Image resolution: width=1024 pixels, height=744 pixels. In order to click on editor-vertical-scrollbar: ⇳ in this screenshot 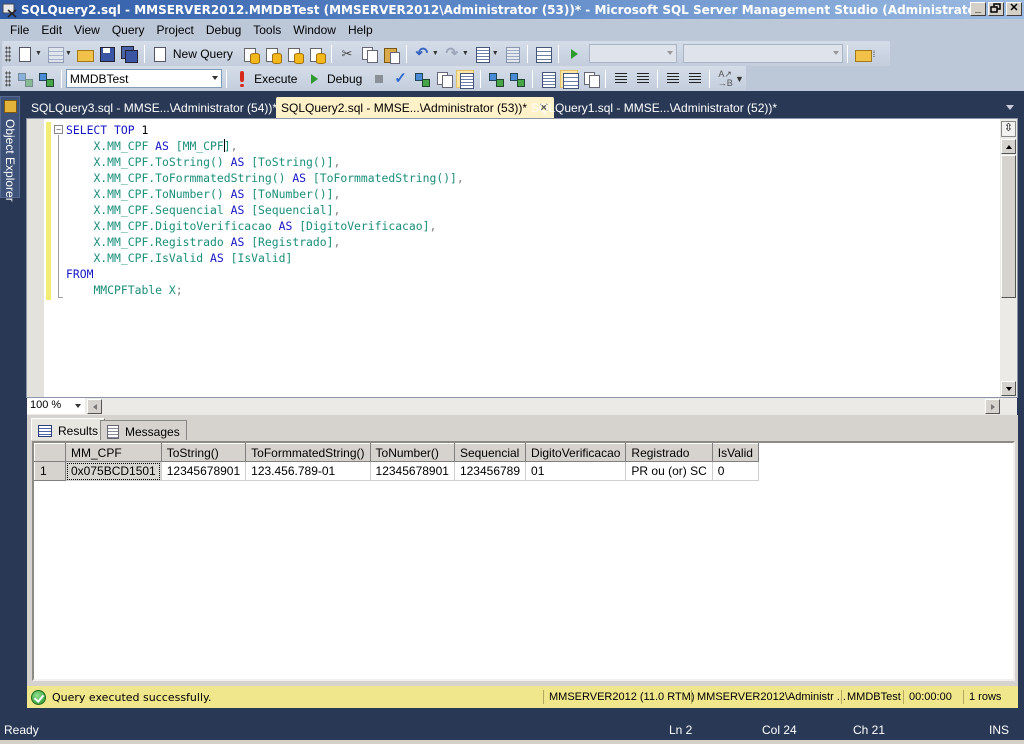, I will do `click(1008, 258)`.